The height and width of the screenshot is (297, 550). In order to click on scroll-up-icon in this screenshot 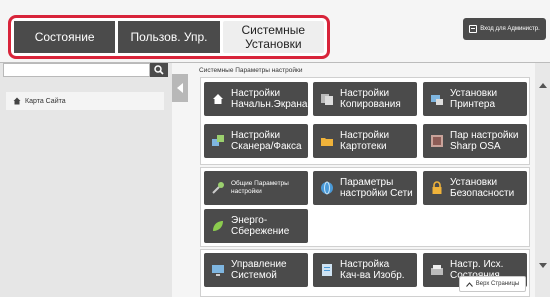, I will do `click(543, 85)`.